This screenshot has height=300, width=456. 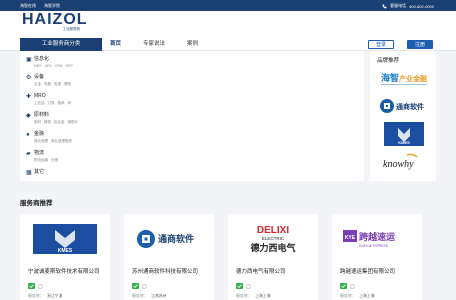 What do you see at coordinates (149, 296) in the screenshot?
I see `provider-location: 服务地： 江苏苏州` at bounding box center [149, 296].